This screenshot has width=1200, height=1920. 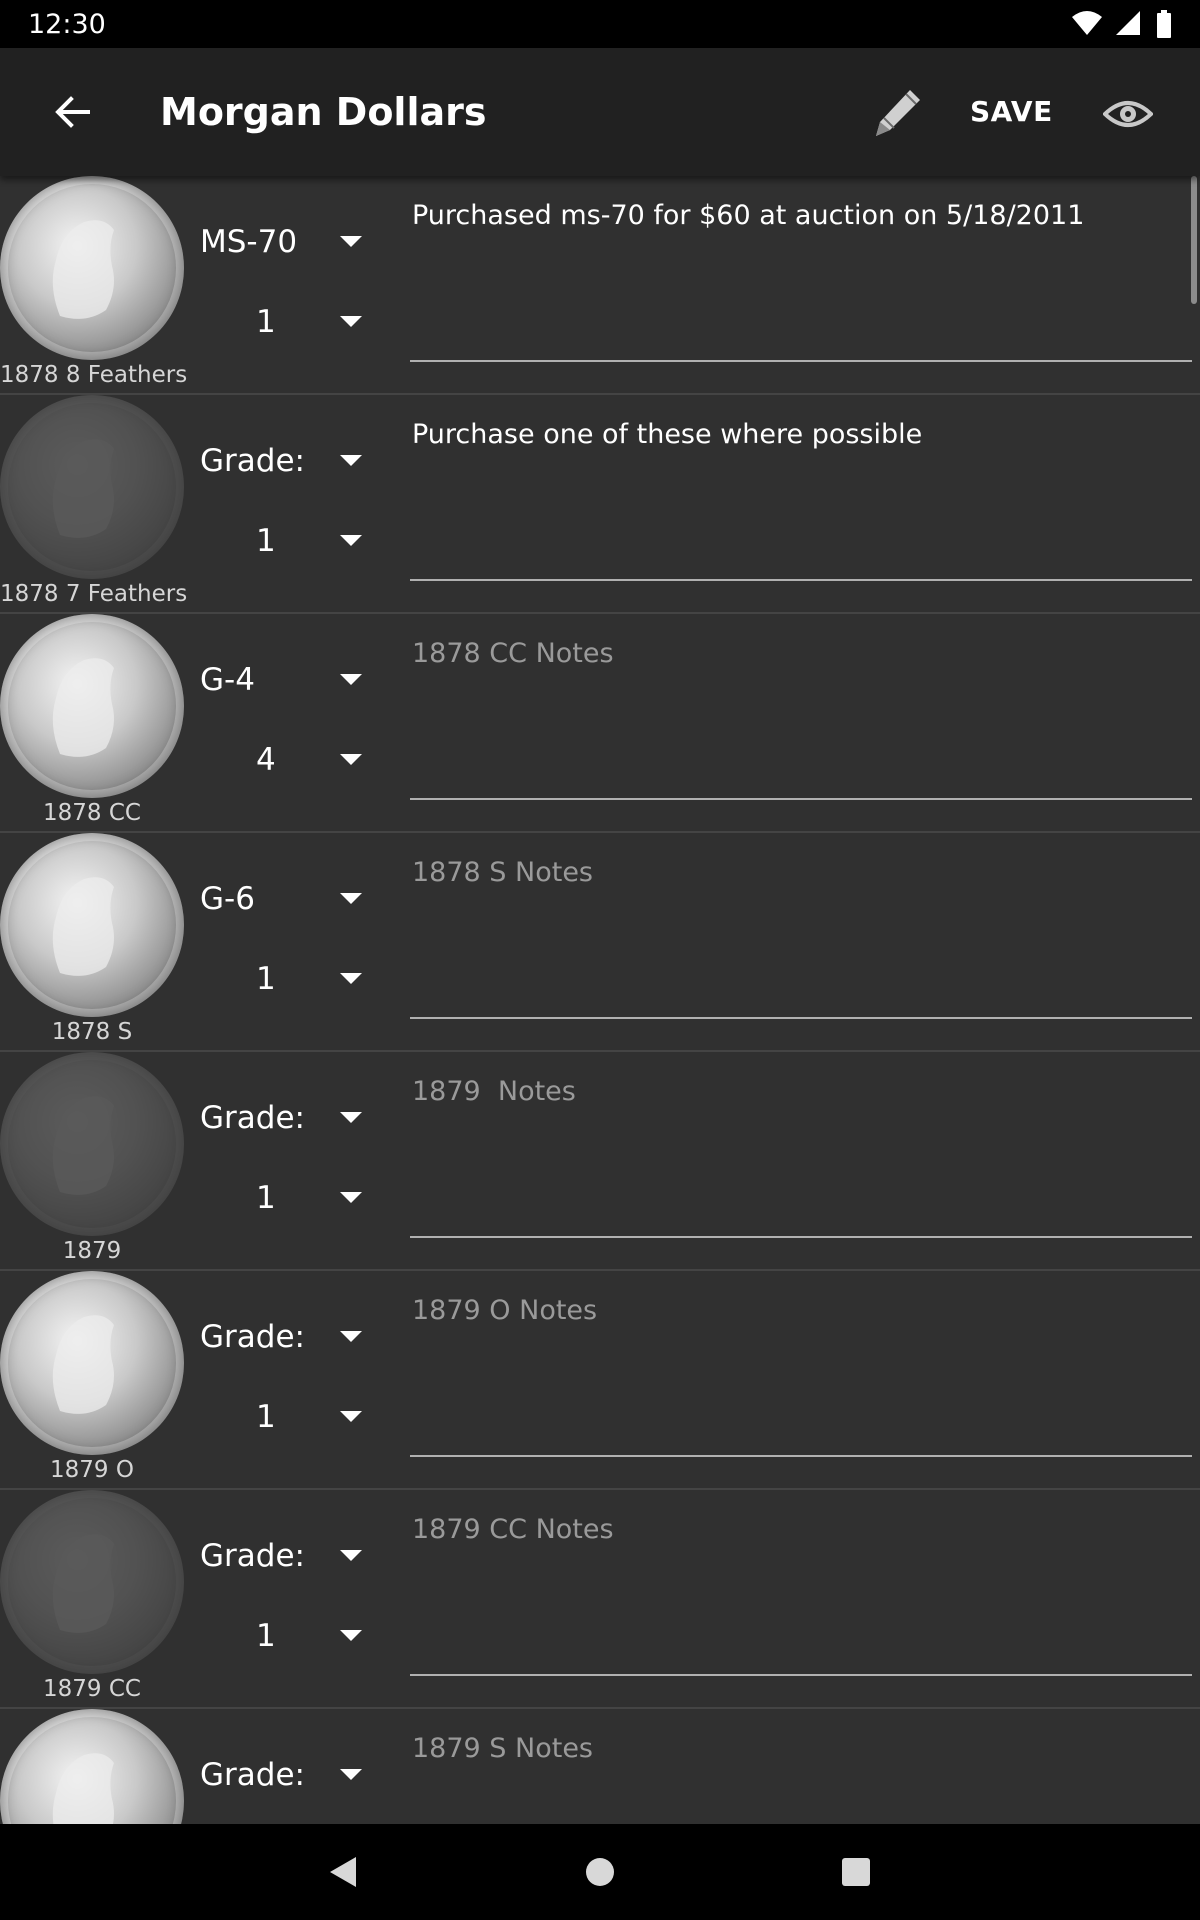 What do you see at coordinates (505, 1310) in the screenshot?
I see `notes-placeholder: 1879 O Notes` at bounding box center [505, 1310].